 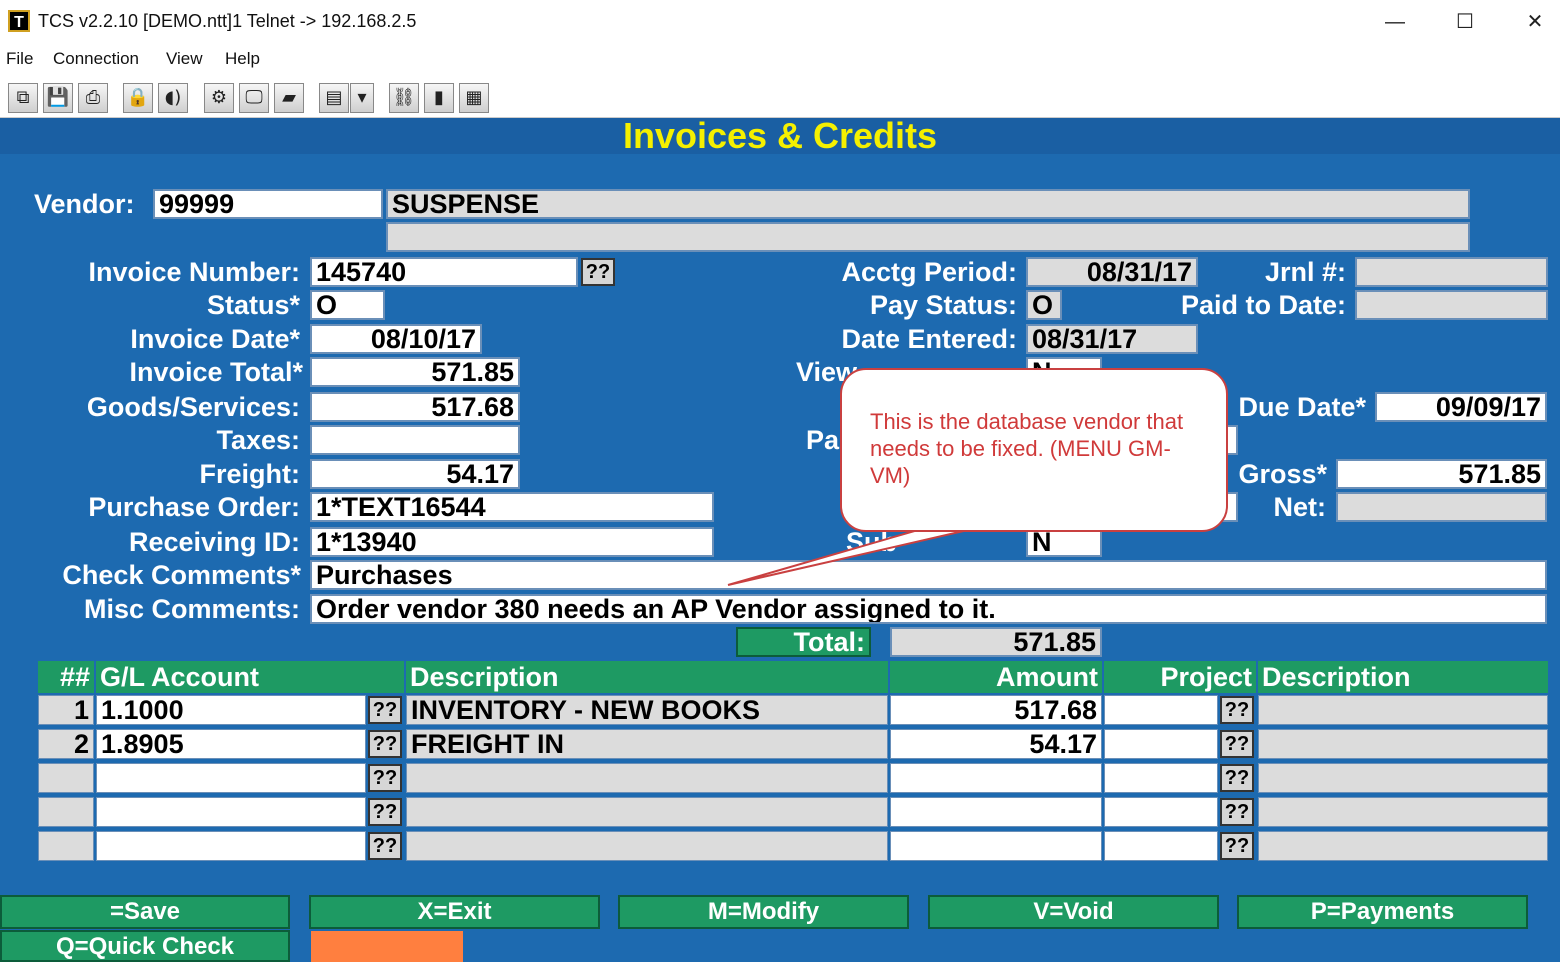 I want to click on row-number: 2, so click(x=66, y=744).